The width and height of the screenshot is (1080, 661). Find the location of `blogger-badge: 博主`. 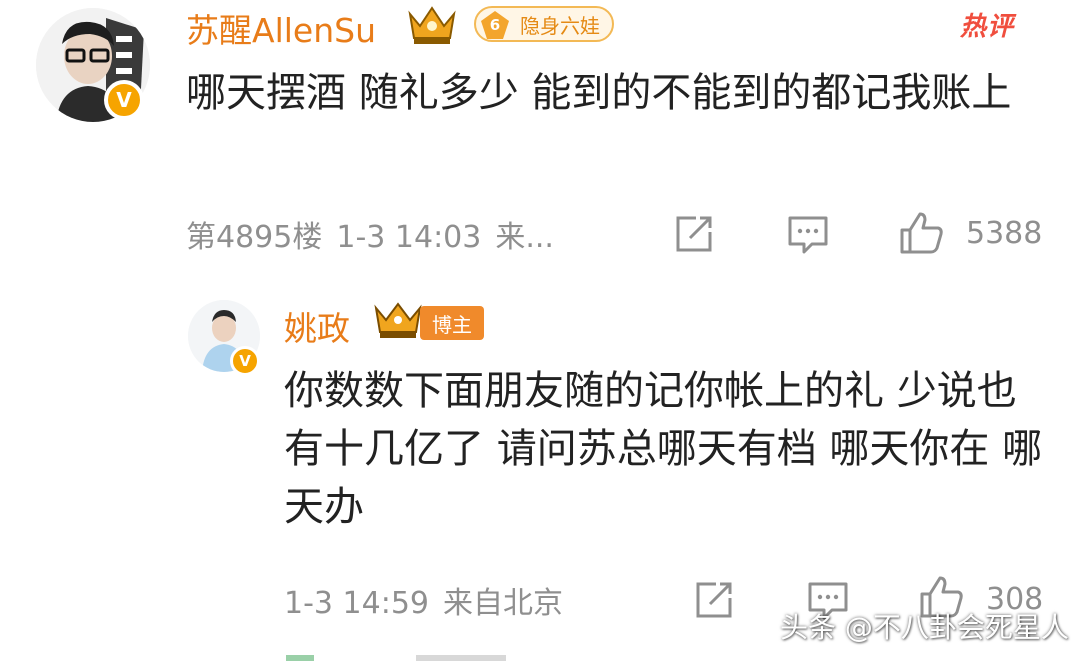

blogger-badge: 博主 is located at coordinates (452, 323).